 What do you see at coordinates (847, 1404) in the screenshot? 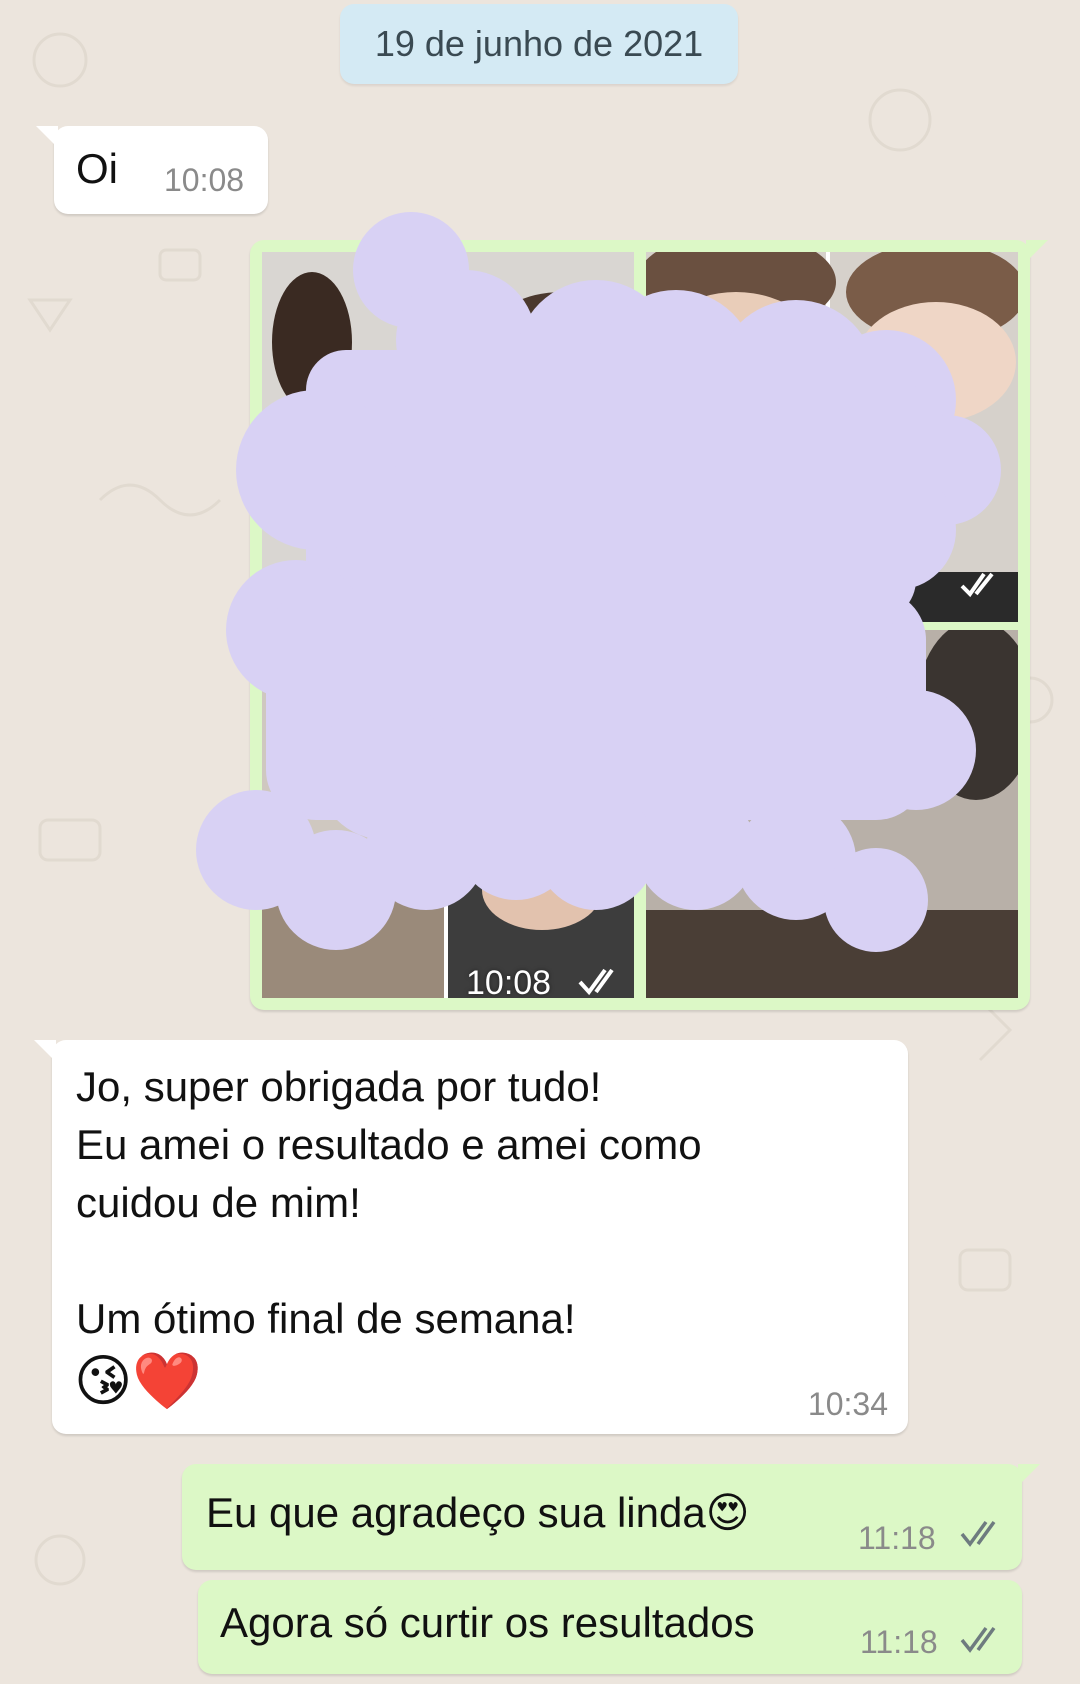
I see `message-time: 10:34` at bounding box center [847, 1404].